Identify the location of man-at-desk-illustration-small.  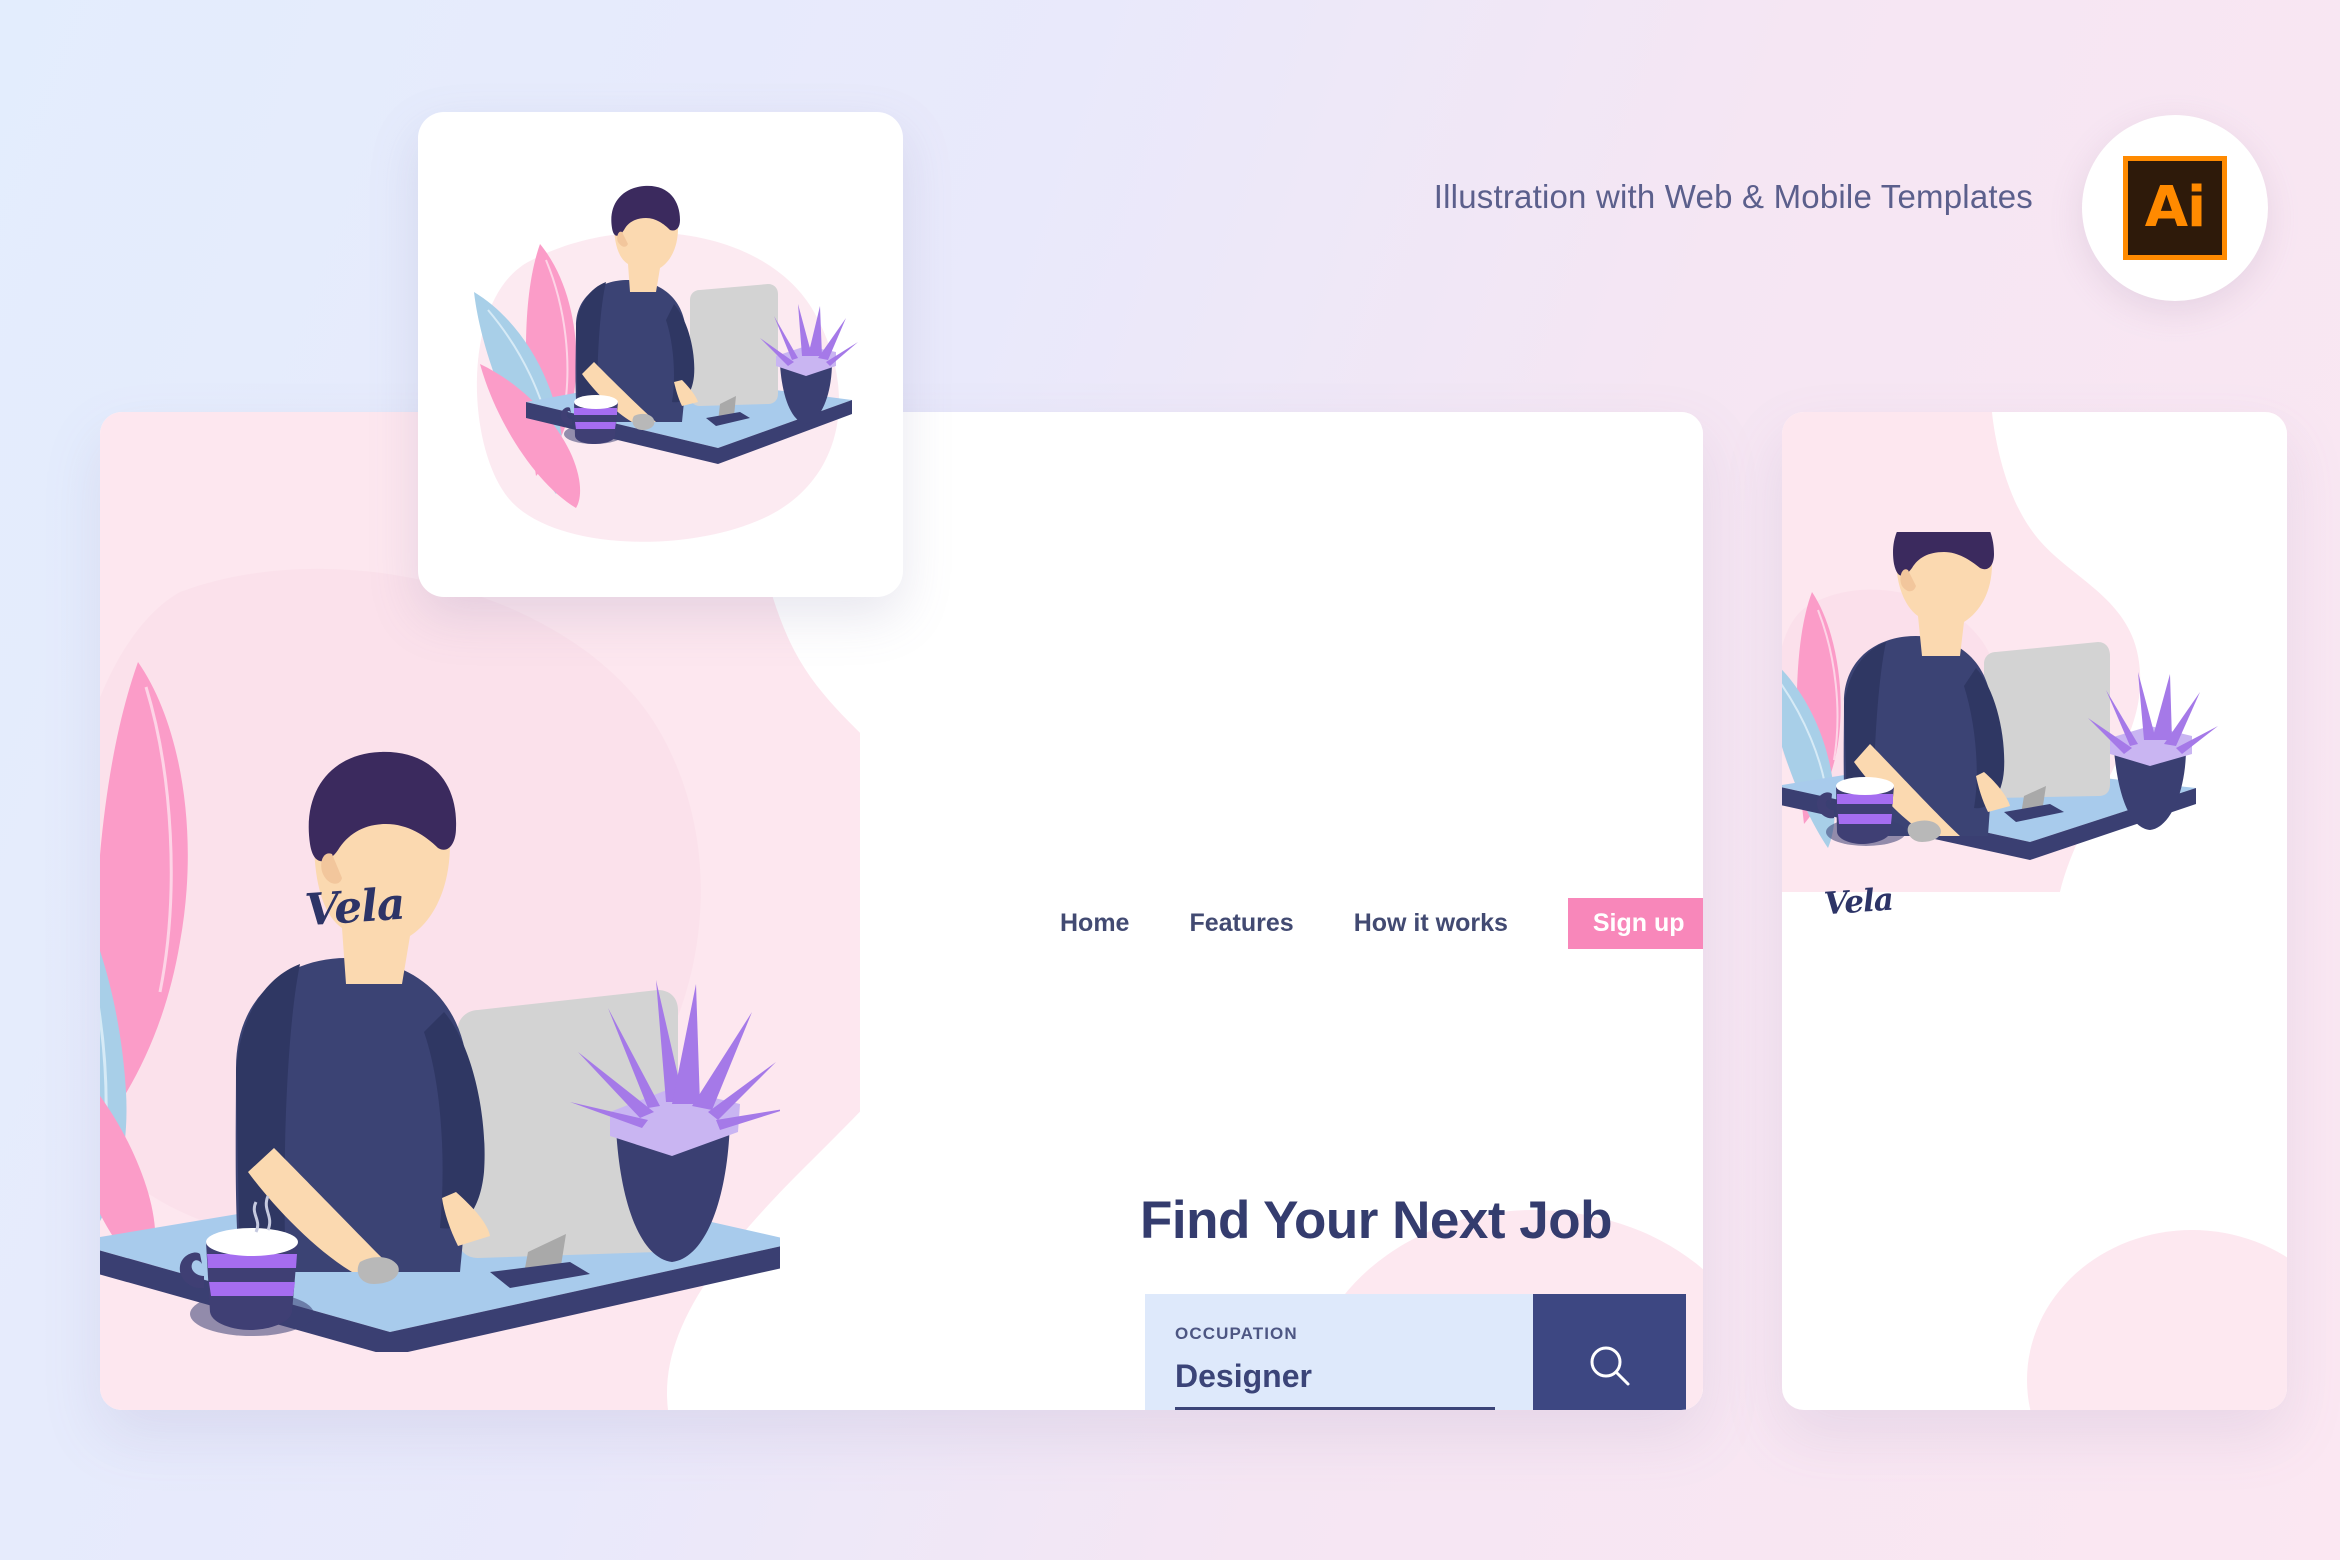
(666, 363).